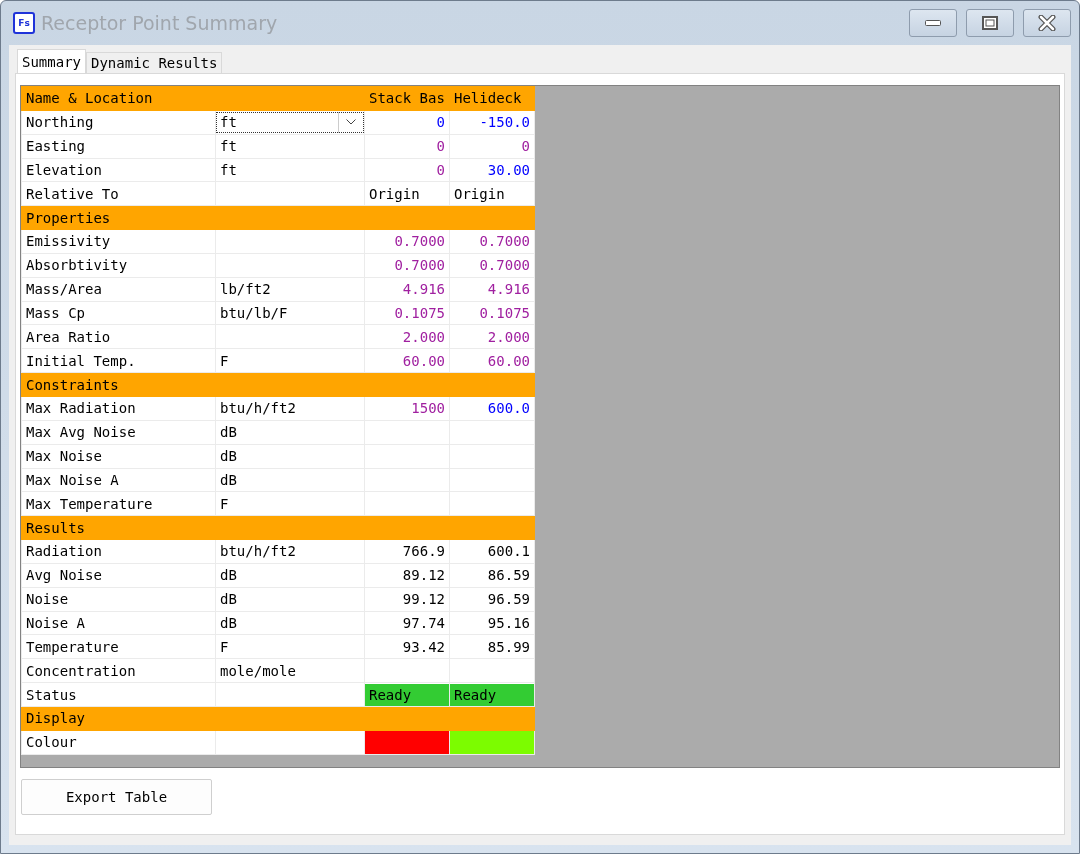  I want to click on minimize-button, so click(933, 23).